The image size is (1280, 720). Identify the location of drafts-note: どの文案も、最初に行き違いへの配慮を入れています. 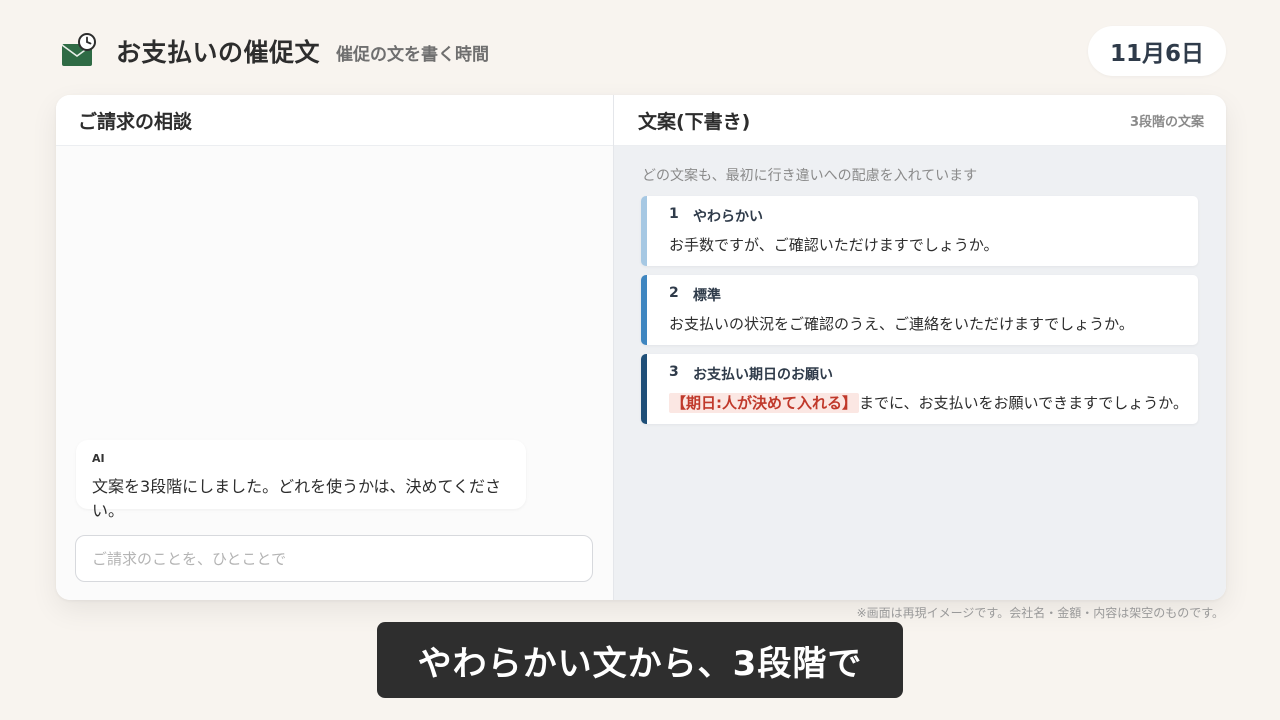
(810, 176).